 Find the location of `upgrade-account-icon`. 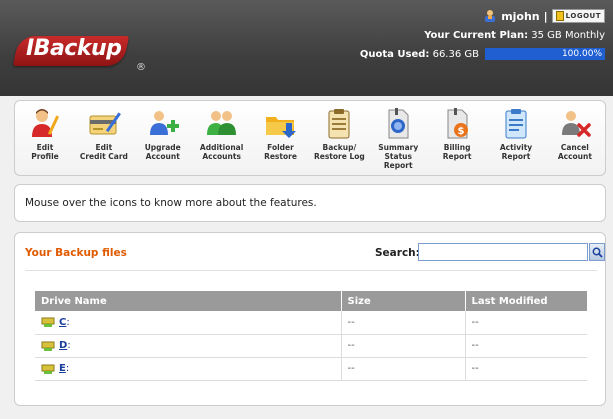

upgrade-account-icon is located at coordinates (164, 123).